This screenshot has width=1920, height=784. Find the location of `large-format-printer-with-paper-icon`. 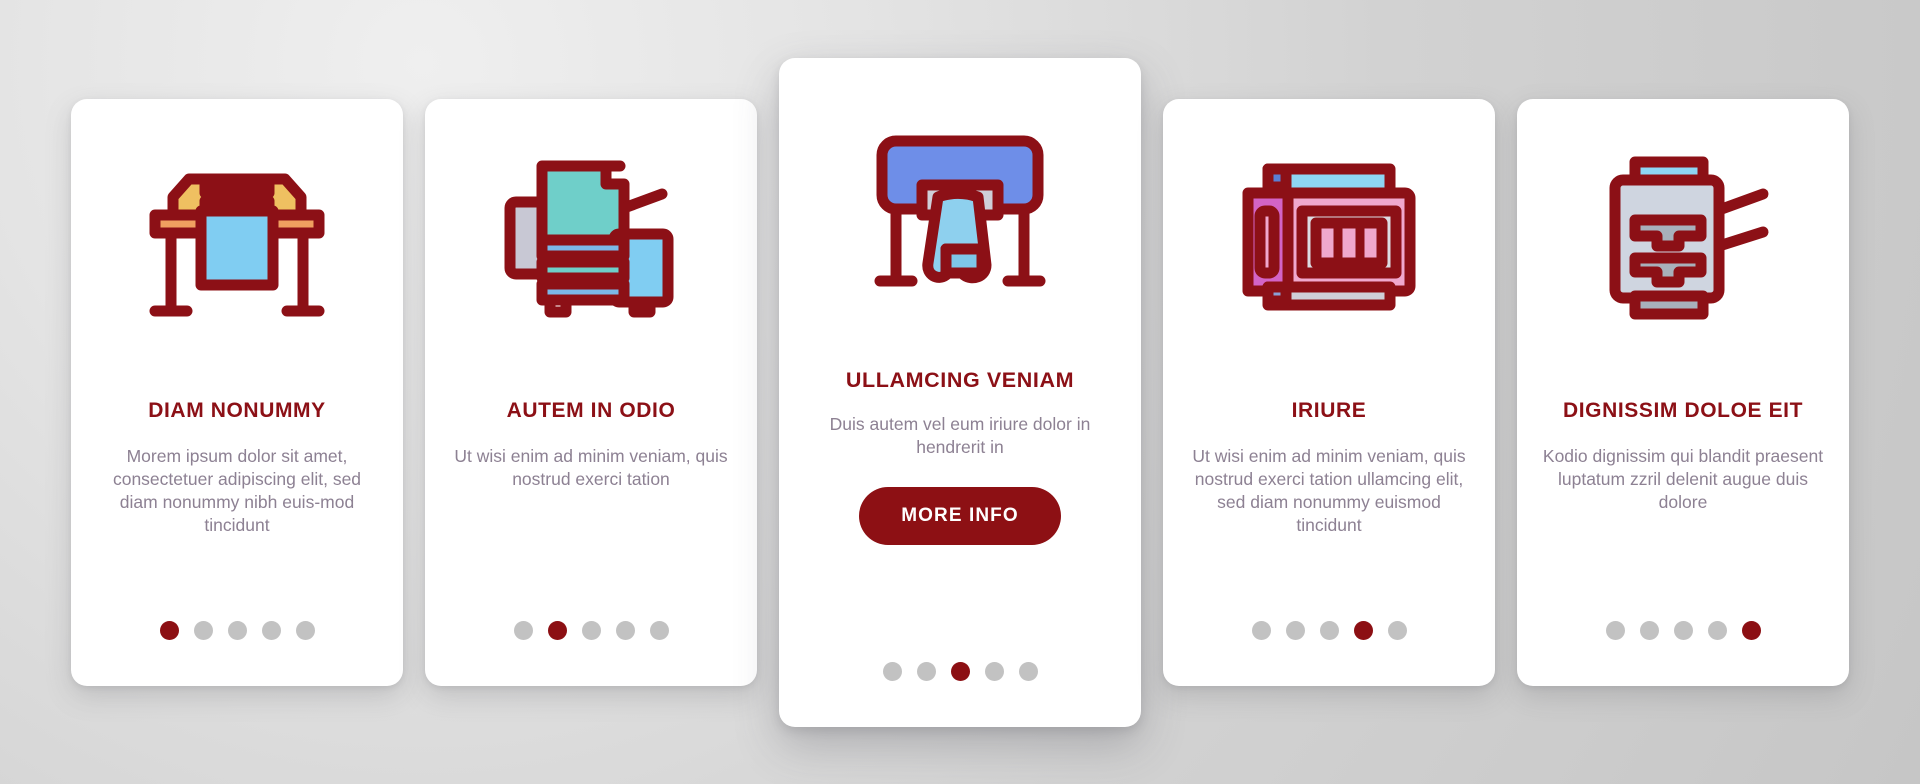

large-format-printer-with-paper-icon is located at coordinates (960, 210).